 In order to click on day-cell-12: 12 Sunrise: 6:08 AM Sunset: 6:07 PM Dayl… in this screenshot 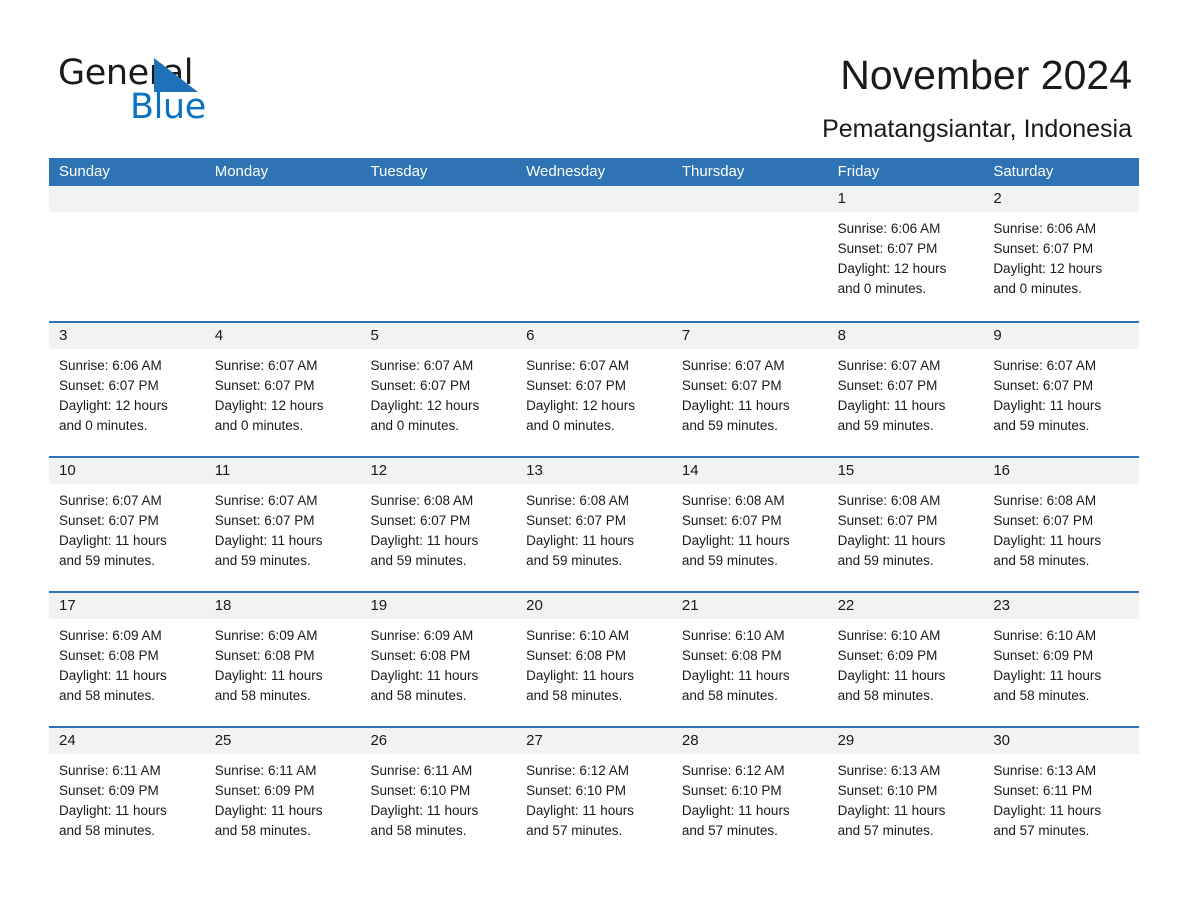, I will do `click(438, 524)`.